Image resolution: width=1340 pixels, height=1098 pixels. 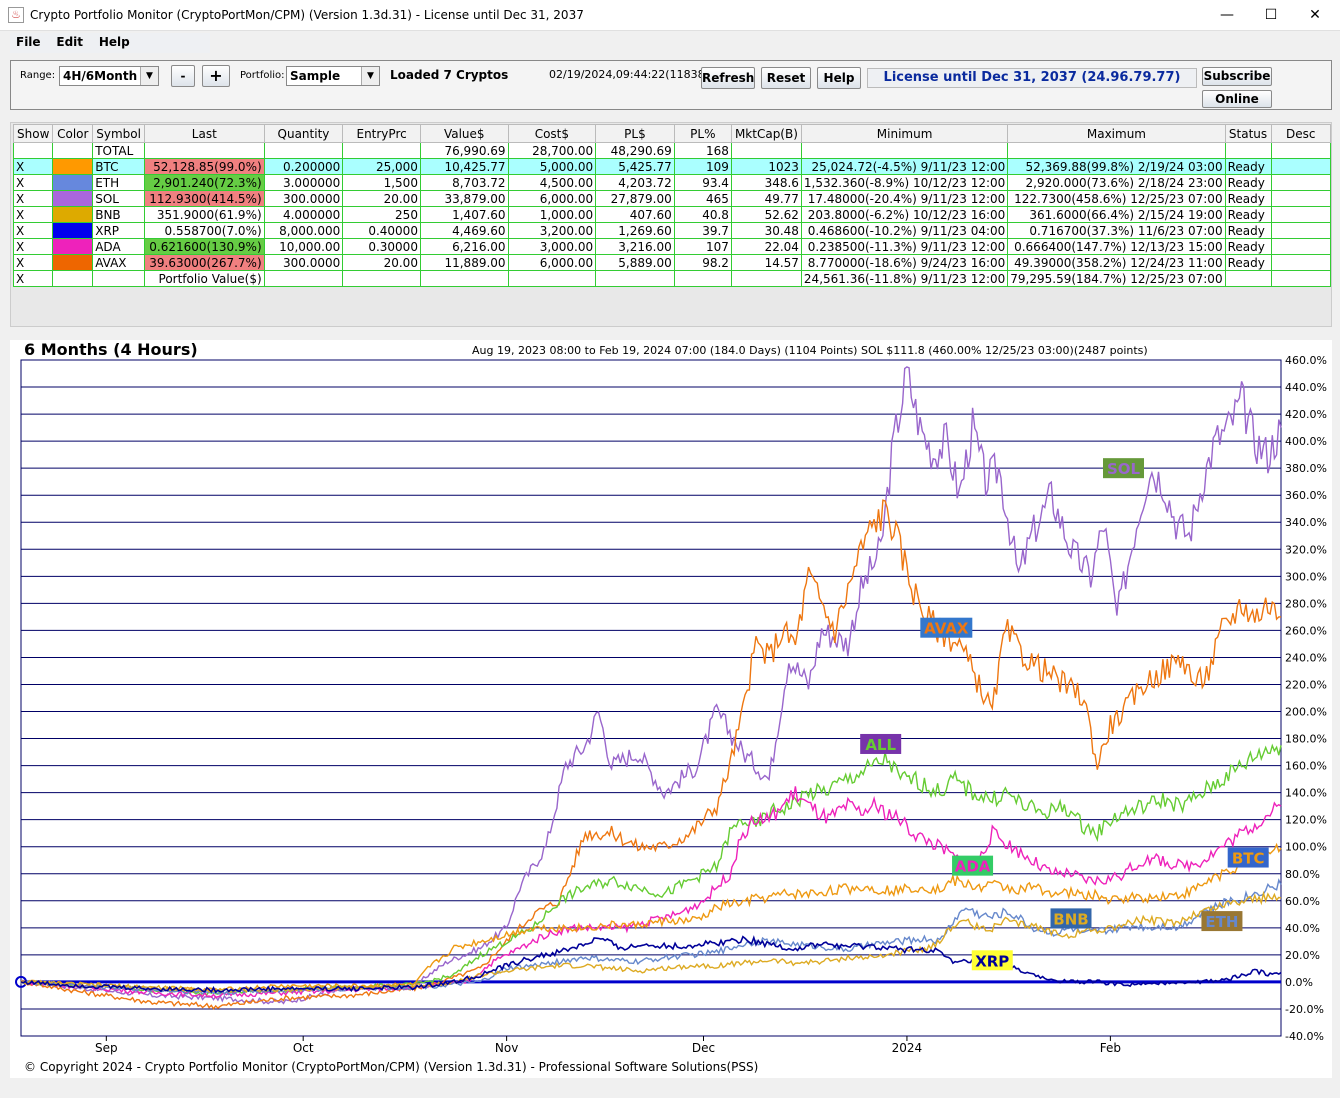 What do you see at coordinates (904, 262) in the screenshot?
I see `table-cell: 8.770000(-18.6%) 9/24/23 16:00` at bounding box center [904, 262].